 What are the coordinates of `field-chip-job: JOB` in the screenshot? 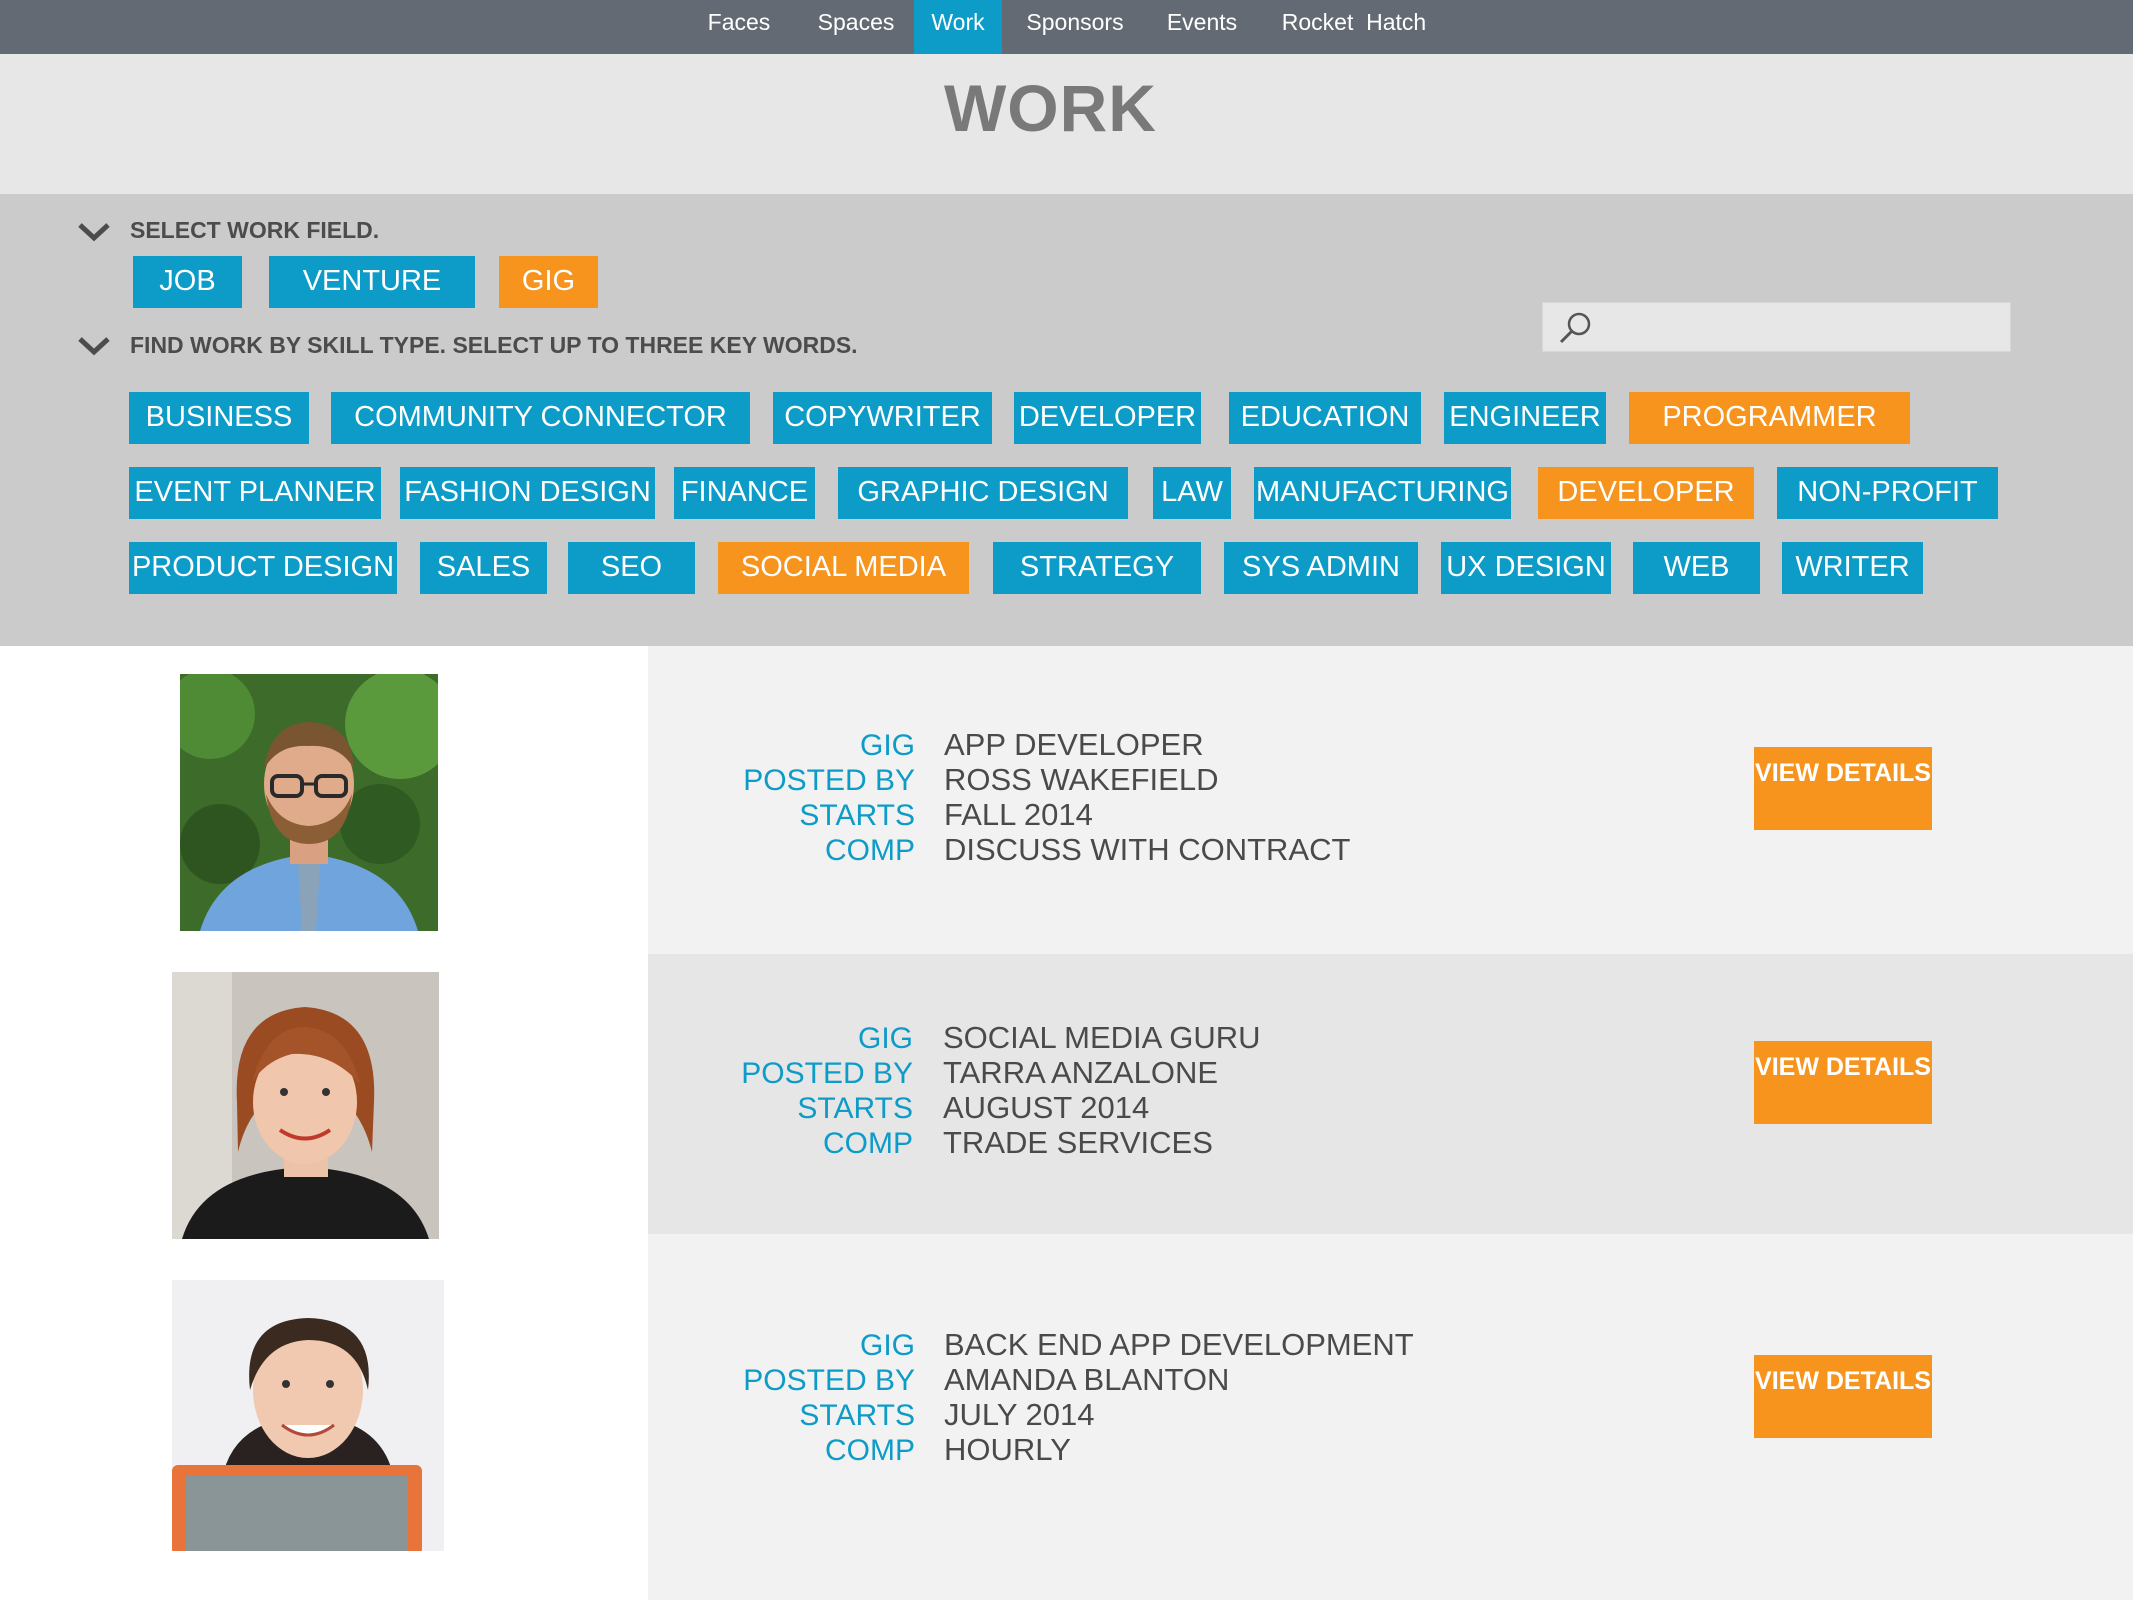 It's located at (187, 282).